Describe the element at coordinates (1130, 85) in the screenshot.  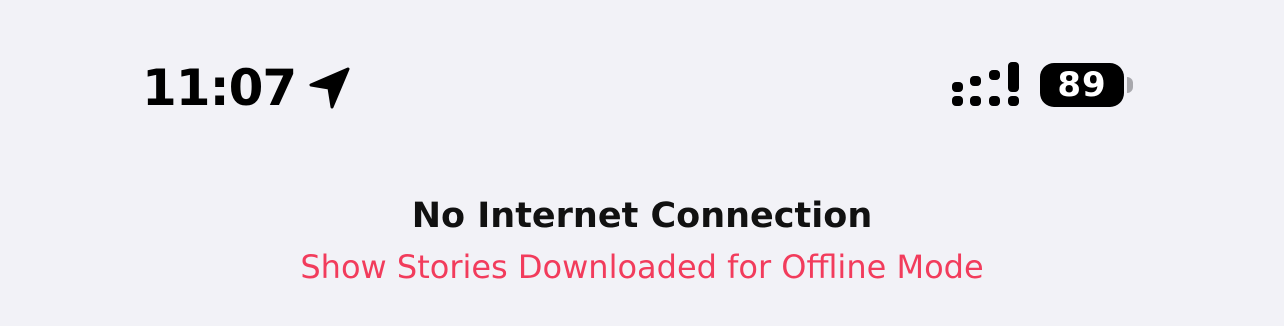
I see `battery-cap` at that location.